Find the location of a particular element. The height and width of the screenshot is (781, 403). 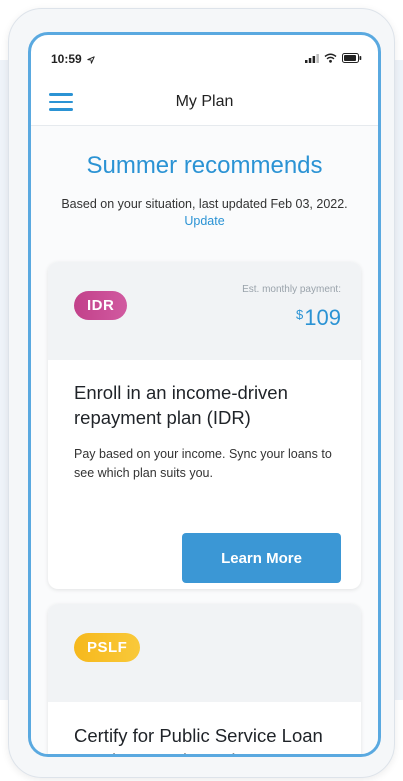

page-title: My Plan is located at coordinates (204, 101).